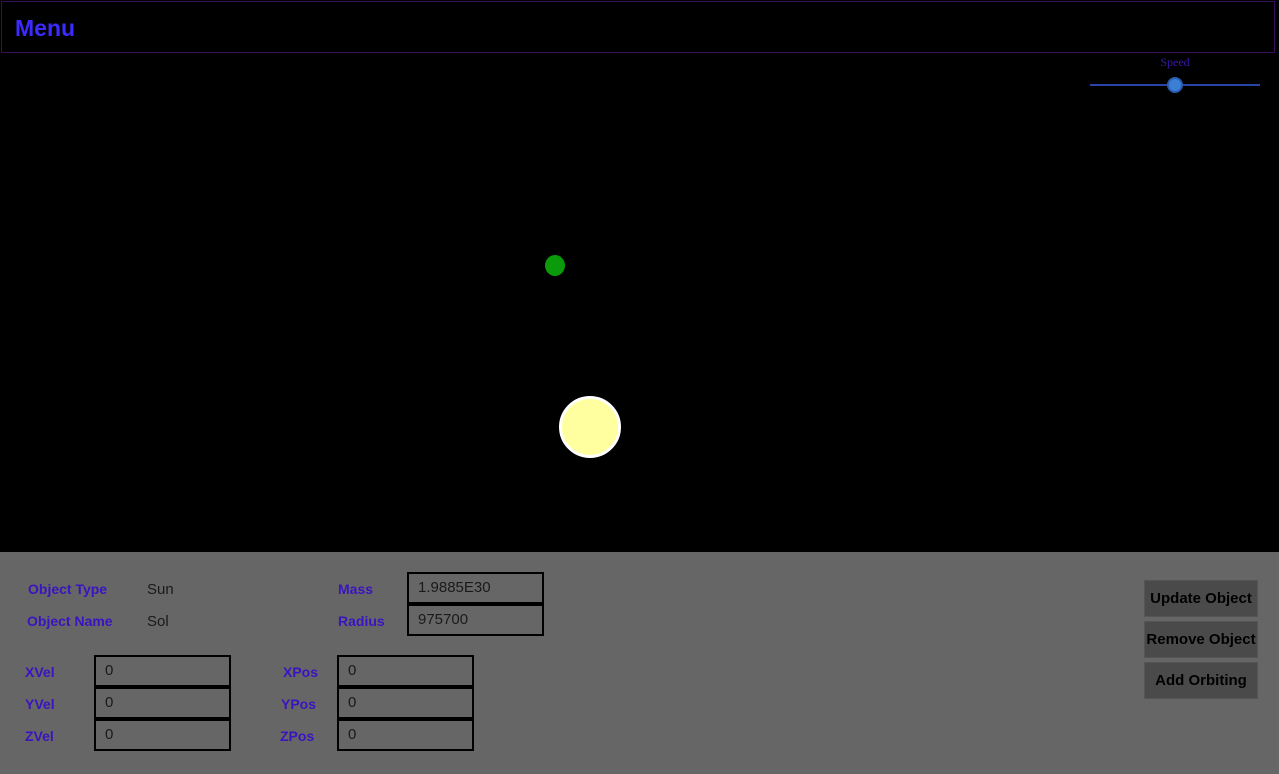 The height and width of the screenshot is (774, 1279). What do you see at coordinates (405, 703) in the screenshot?
I see `ypos-field: 0` at bounding box center [405, 703].